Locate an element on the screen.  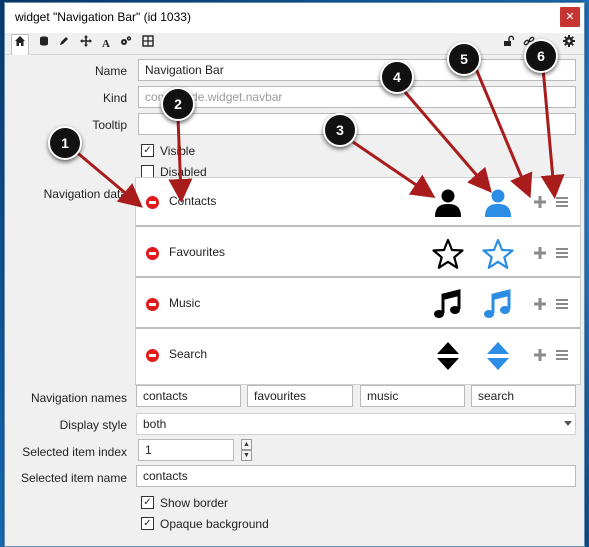
title-bar: widget "Navigation Bar" (id 1033) ✕ is located at coordinates (294, 18).